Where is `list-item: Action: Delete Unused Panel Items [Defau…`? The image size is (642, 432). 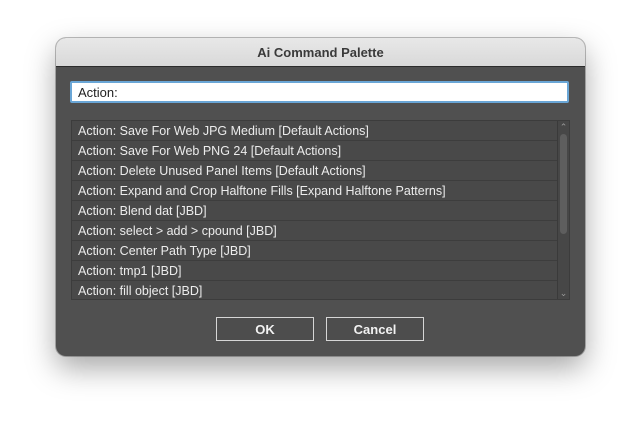
list-item: Action: Delete Unused Panel Items [Defau… is located at coordinates (315, 171).